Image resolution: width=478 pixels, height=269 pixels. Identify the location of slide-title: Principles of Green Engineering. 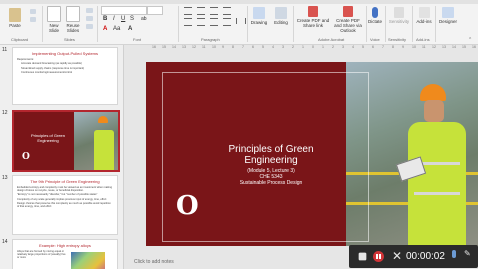
(271, 155).